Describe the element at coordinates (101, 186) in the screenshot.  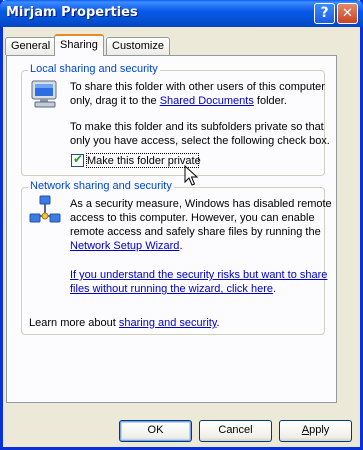
I see `network-sharing-title: Network sharing and security` at that location.